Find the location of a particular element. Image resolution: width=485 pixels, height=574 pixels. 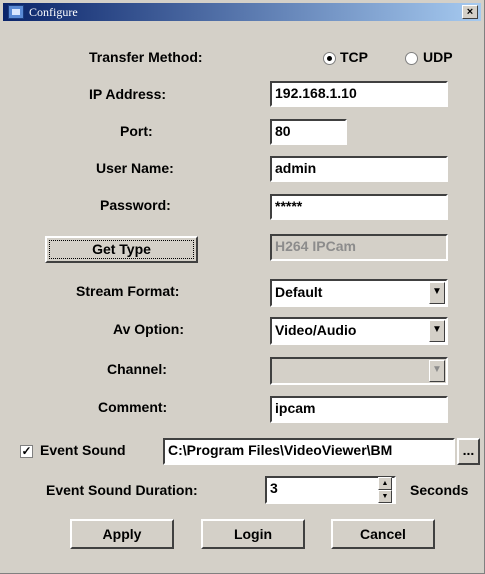

port-label: Port: is located at coordinates (136, 131).